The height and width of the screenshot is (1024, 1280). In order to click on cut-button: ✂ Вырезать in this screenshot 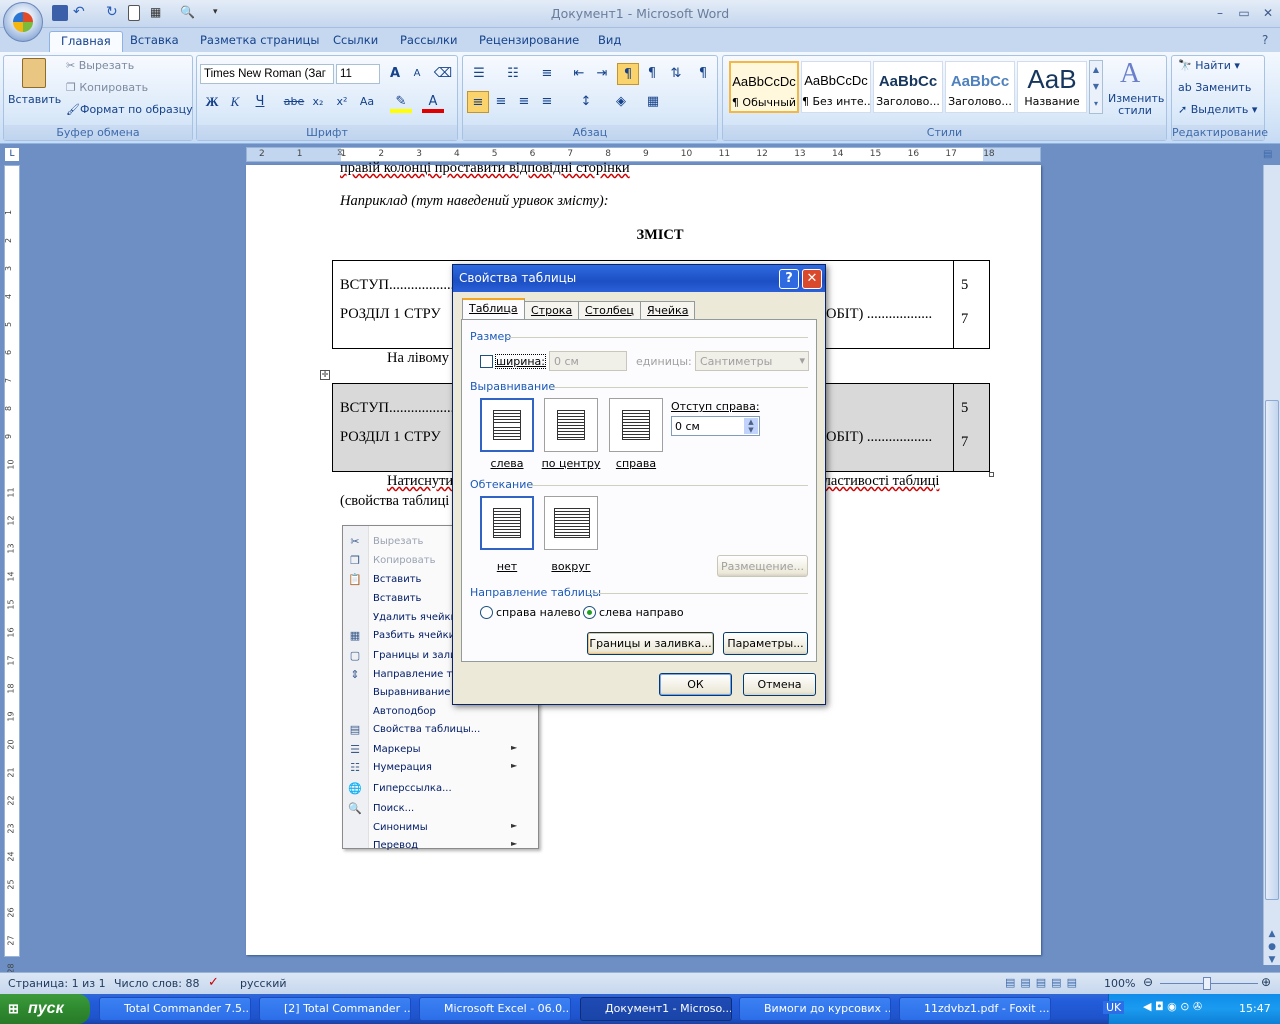, I will do `click(100, 65)`.